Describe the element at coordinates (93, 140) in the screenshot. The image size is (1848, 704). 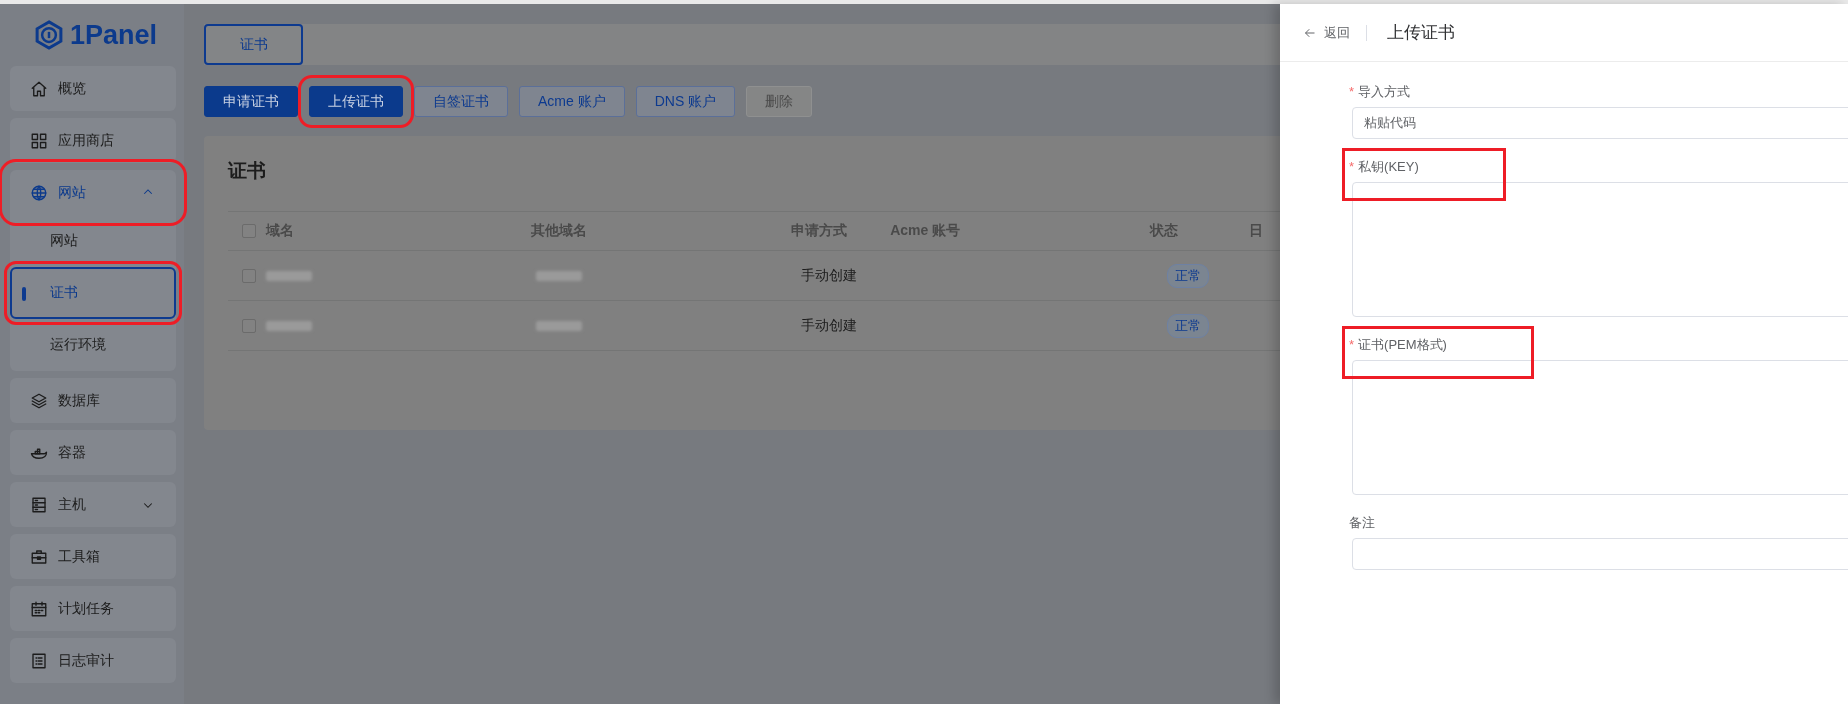
I see `nav-item: 应用商店` at that location.